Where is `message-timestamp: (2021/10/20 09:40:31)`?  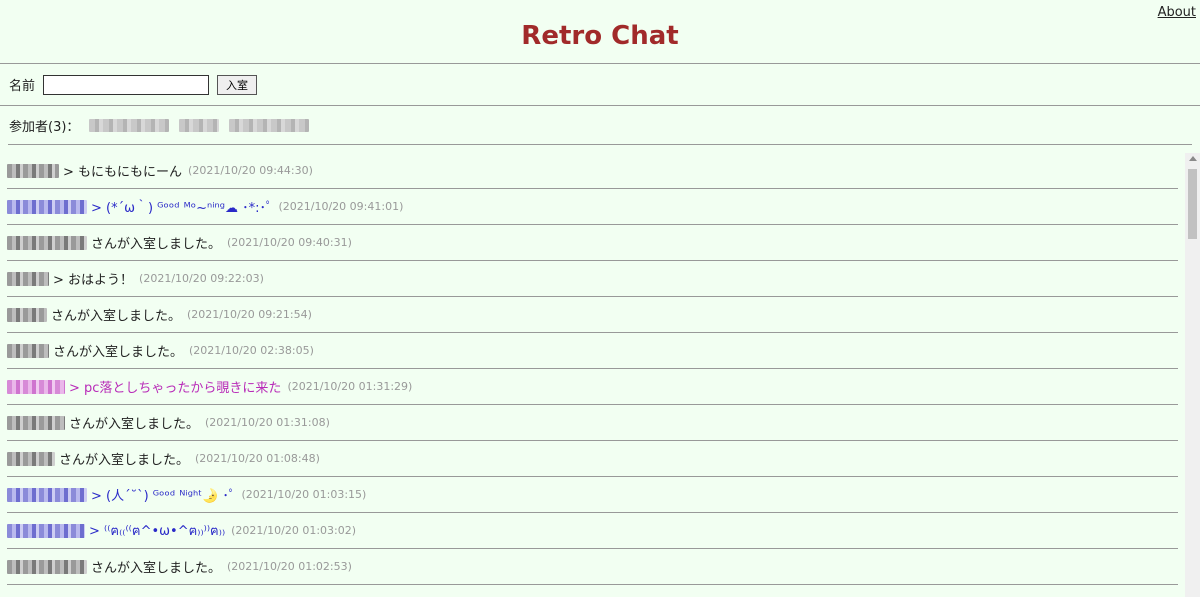 message-timestamp: (2021/10/20 09:40:31) is located at coordinates (289, 242).